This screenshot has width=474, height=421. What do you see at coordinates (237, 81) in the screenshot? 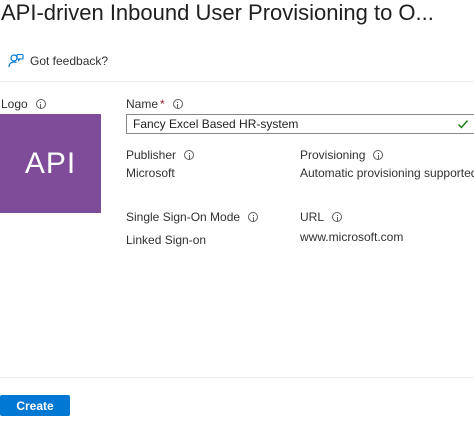
I see `header-divider` at bounding box center [237, 81].